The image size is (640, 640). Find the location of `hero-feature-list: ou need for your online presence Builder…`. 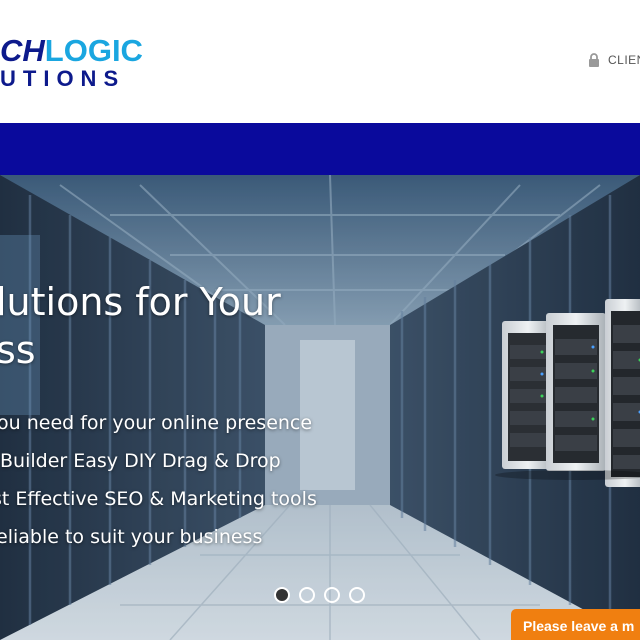

hero-feature-list: ou need for your online presence Builder… is located at coordinates (158, 480).